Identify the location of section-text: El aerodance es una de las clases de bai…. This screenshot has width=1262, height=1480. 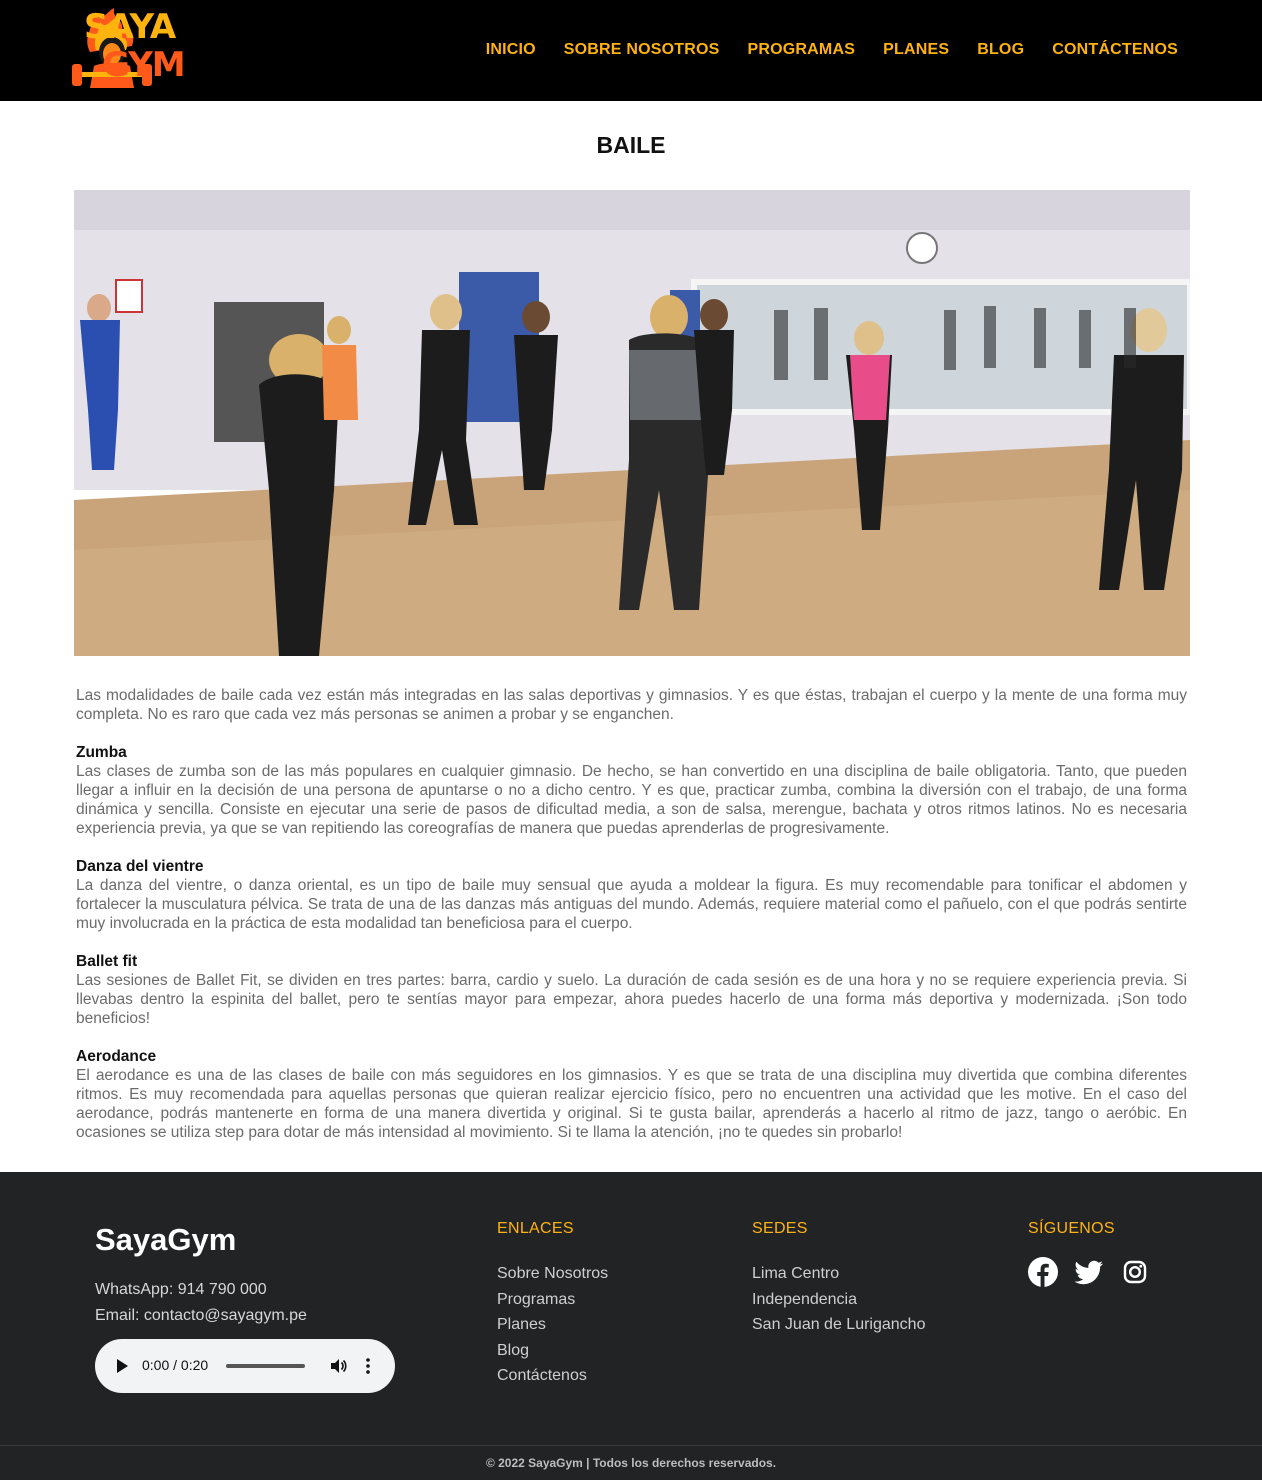
(631, 1104).